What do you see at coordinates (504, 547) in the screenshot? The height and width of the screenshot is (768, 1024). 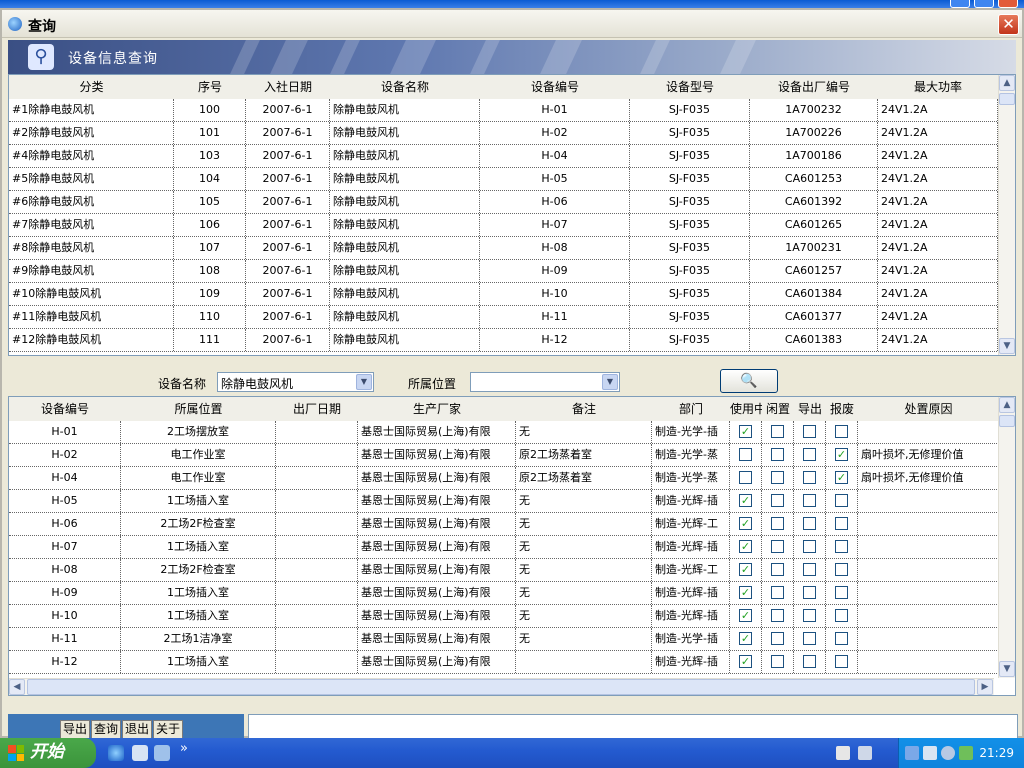 I see `table-row: H-07 1工场插入室 基恩士国际贸易(上海)有限无制造-光辉-插 ✓` at bounding box center [504, 547].